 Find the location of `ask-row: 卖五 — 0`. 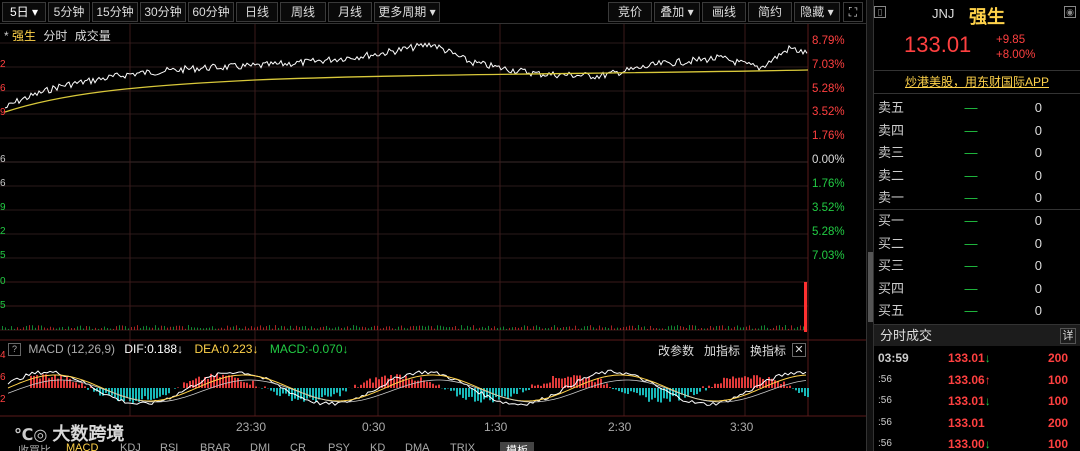

ask-row: 卖五 — 0 is located at coordinates (977, 108).